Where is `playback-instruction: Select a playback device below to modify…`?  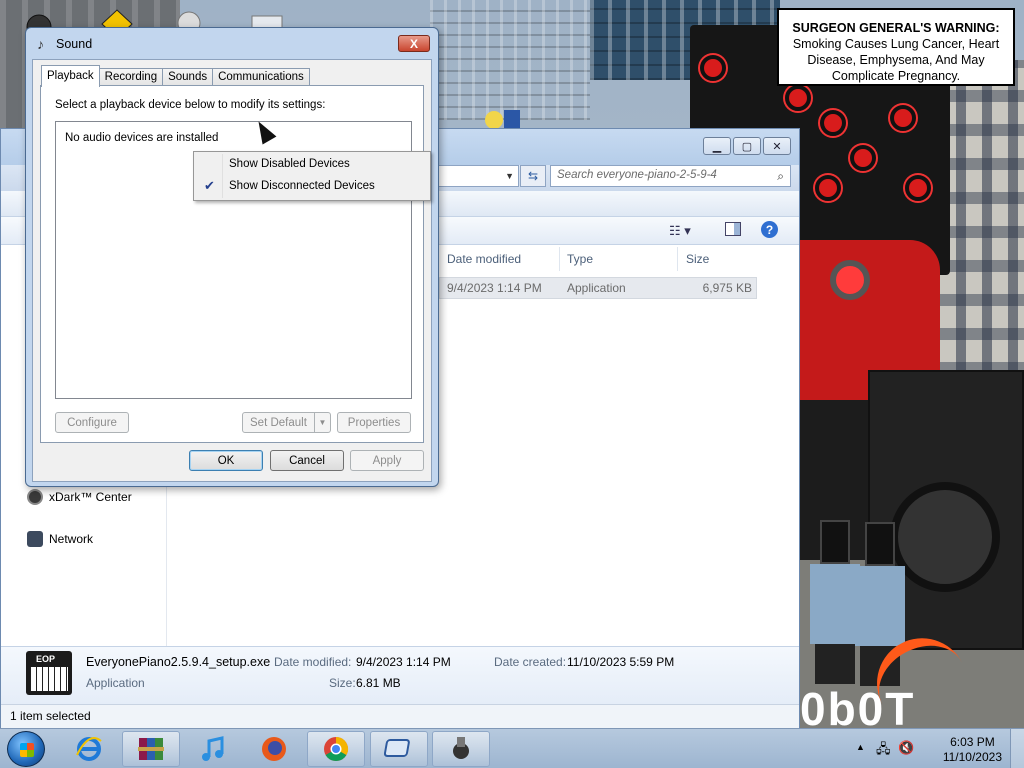 playback-instruction: Select a playback device below to modify… is located at coordinates (190, 105).